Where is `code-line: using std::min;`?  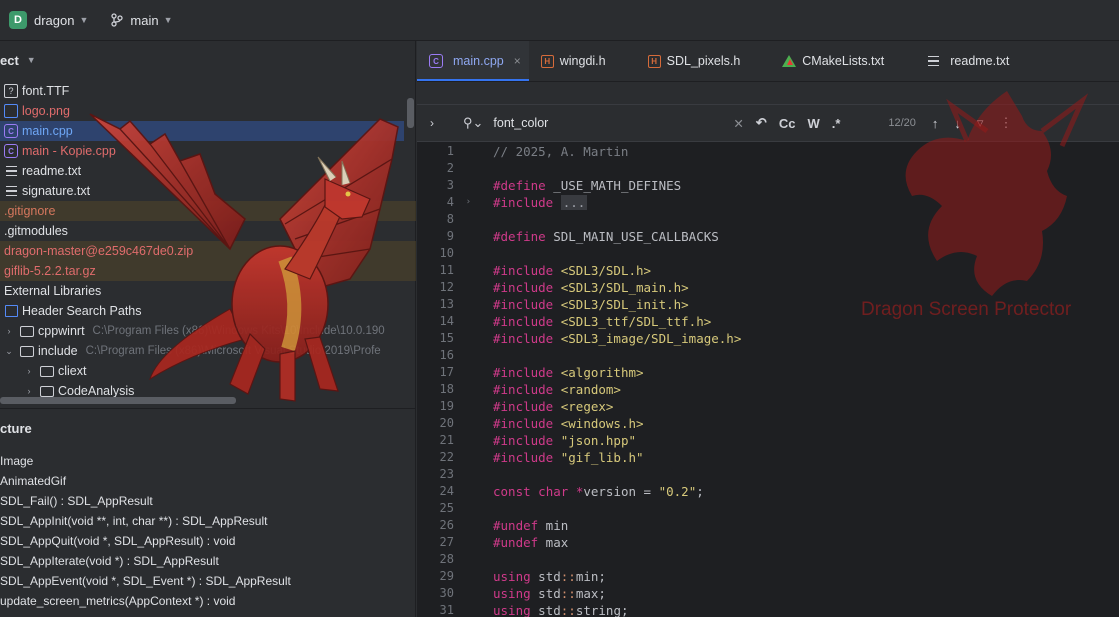 code-line: using std::min; is located at coordinates (617, 576).